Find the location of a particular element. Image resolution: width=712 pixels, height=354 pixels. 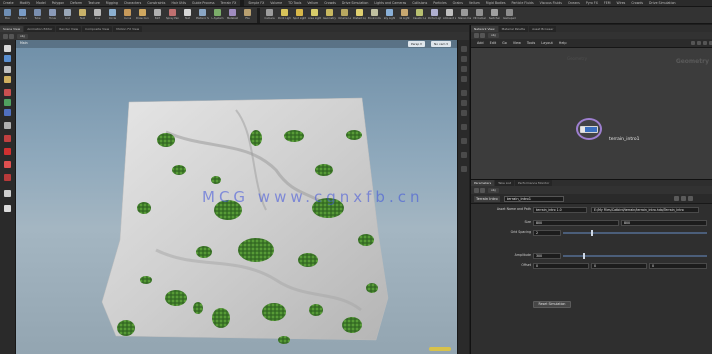

pose-tool-icon is located at coordinates (7, 125).